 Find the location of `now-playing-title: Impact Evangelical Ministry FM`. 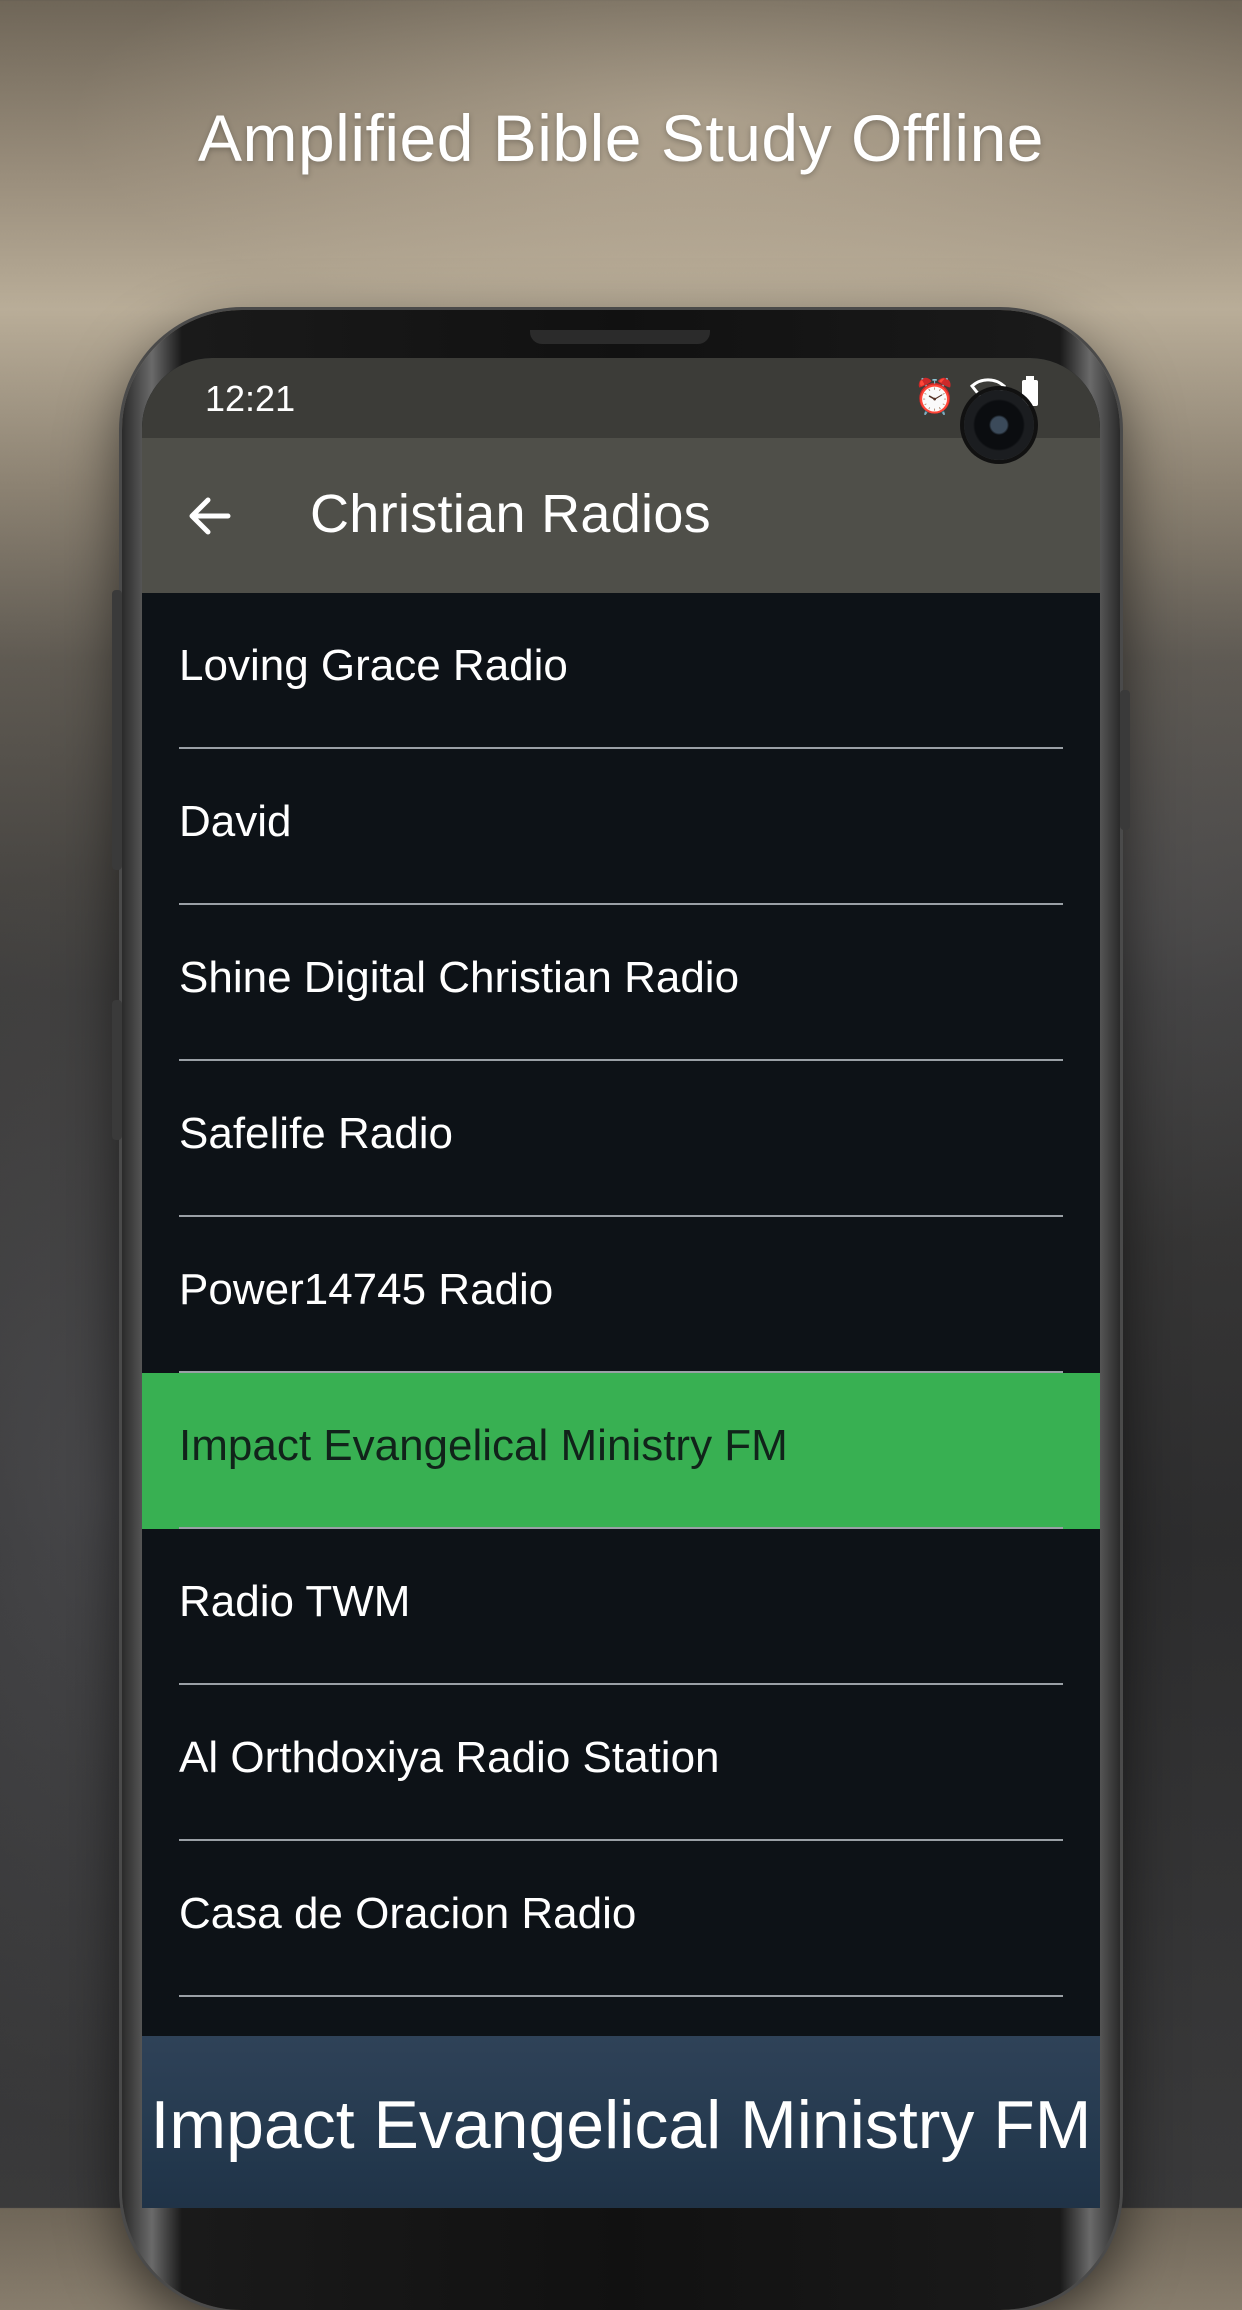

now-playing-title: Impact Evangelical Ministry FM is located at coordinates (621, 2125).